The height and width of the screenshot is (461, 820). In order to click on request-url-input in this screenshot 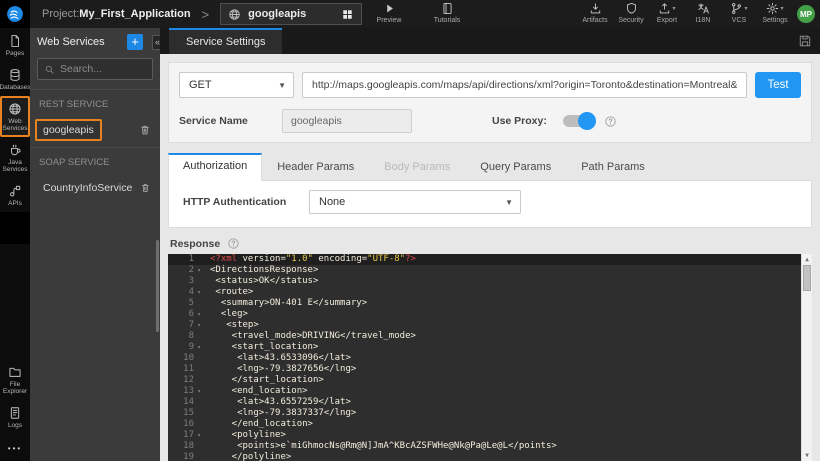, I will do `click(524, 85)`.